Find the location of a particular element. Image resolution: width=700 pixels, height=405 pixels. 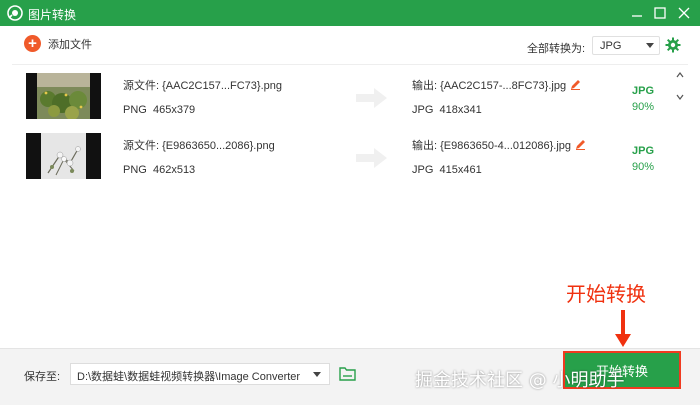

minimize-icon is located at coordinates (637, 16).